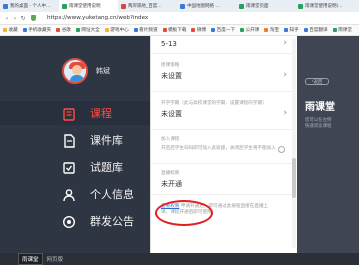  I want to click on bookmark-item: 谷歌, so click(63, 30).